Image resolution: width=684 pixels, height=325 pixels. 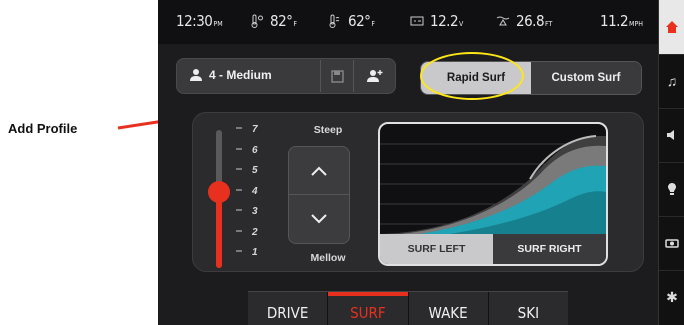 I want to click on wave-height-tick: 6, so click(x=247, y=150).